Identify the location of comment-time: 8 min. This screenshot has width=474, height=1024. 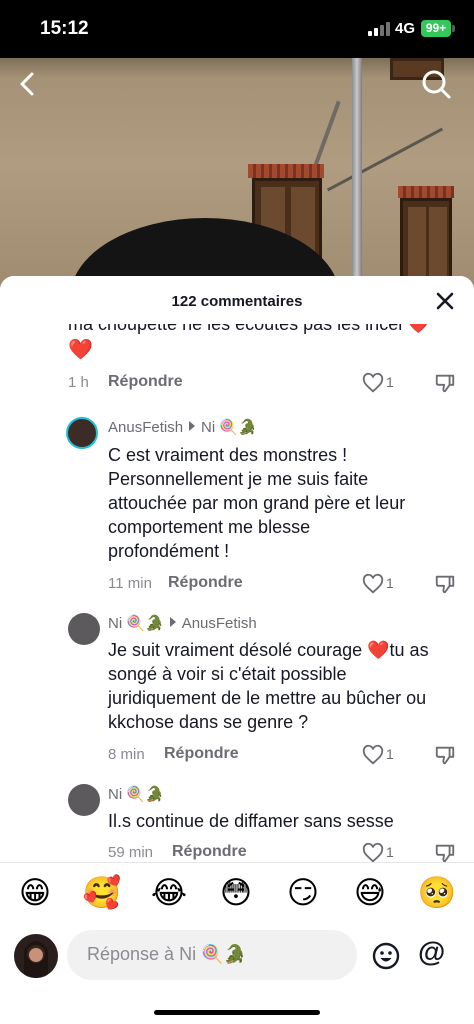
(126, 754).